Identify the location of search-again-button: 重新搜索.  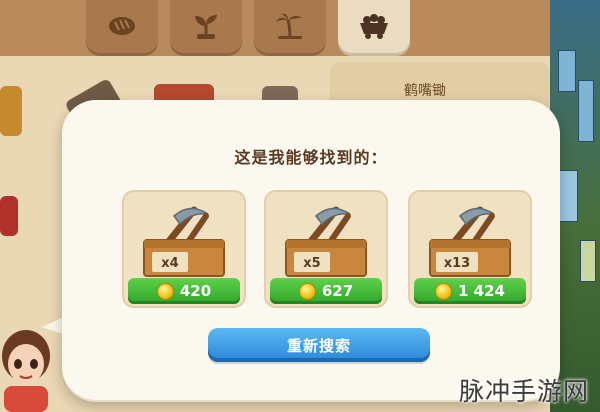
(319, 345).